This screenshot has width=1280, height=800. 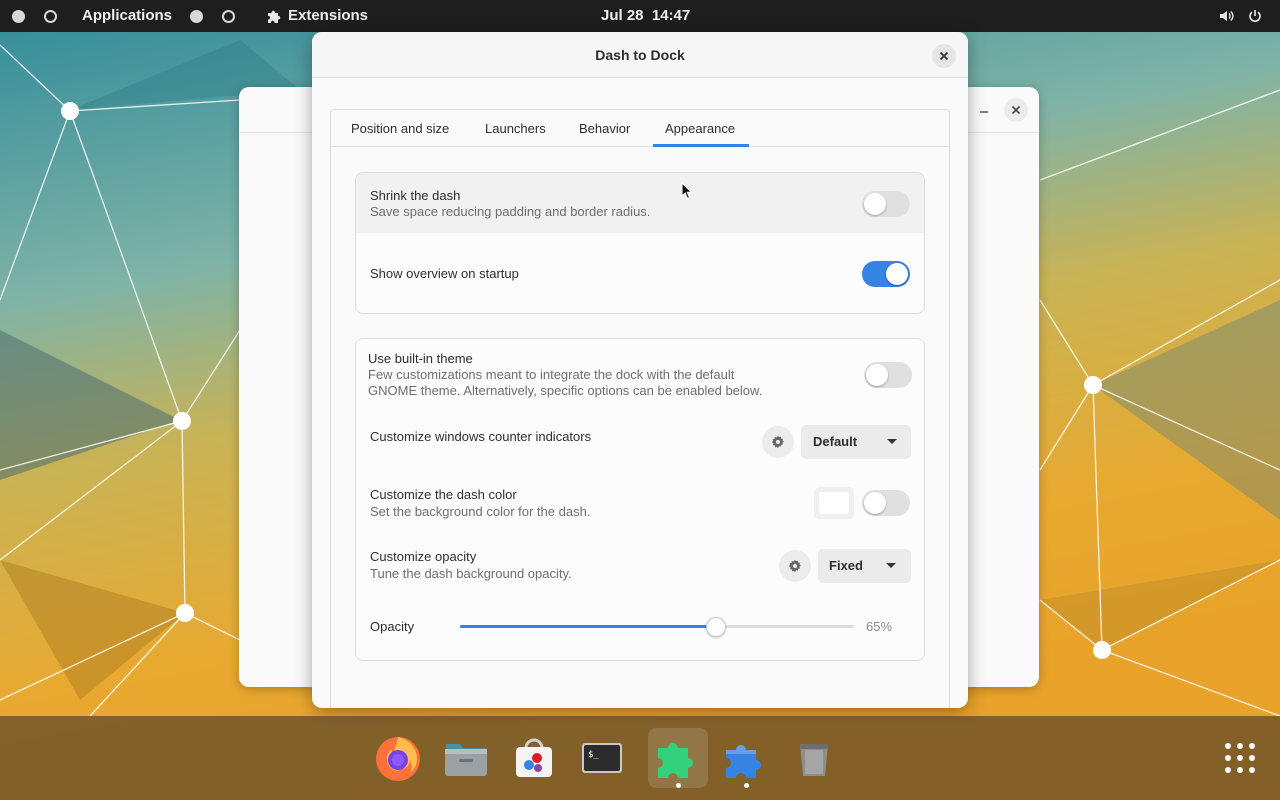 I want to click on dock-item-extension-manager, so click(x=746, y=758).